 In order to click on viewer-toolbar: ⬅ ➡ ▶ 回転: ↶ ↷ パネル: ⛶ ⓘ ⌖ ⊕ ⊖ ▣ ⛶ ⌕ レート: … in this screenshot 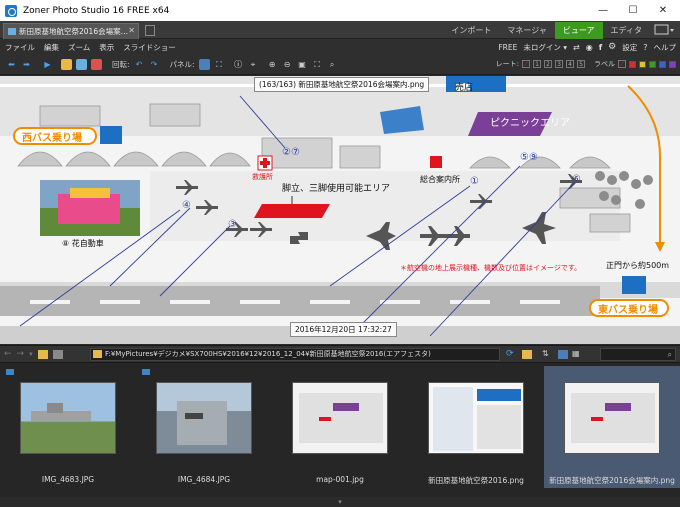, I will do `click(340, 65)`.